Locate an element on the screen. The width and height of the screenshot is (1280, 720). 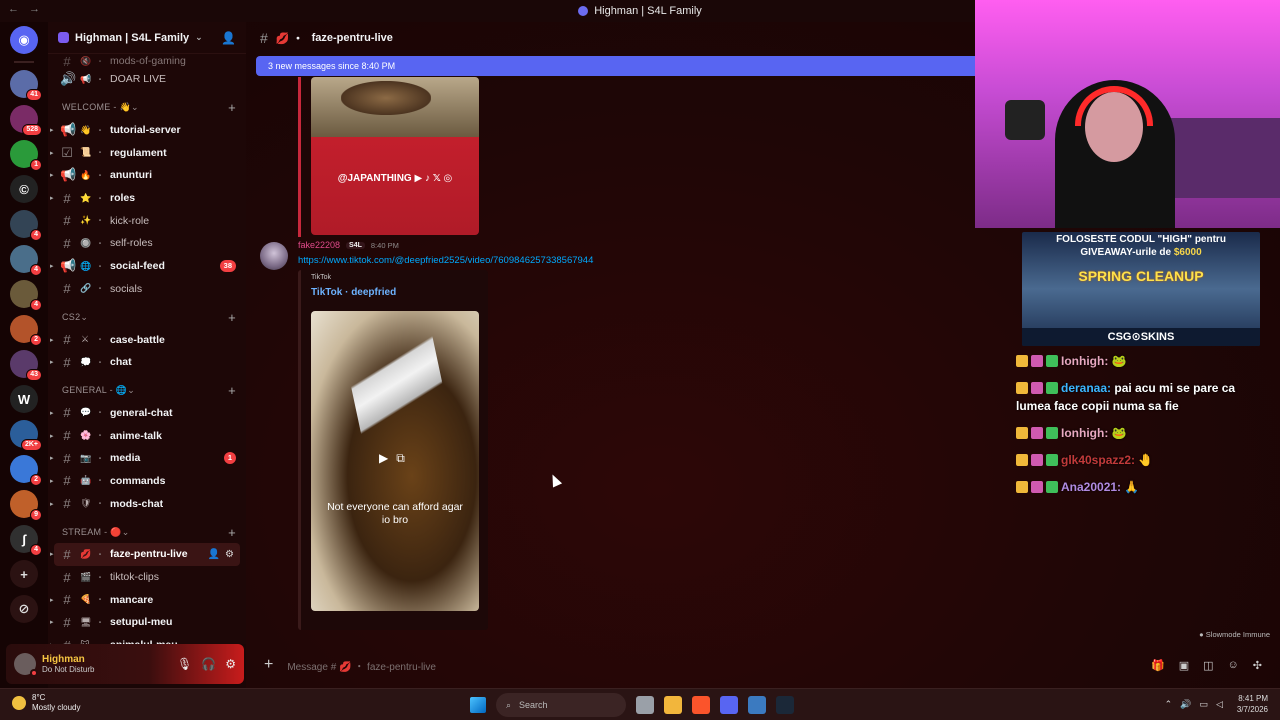
channel-general-chat: ▸ # 💬 ・ general-chat is located at coordinates (145, 413).